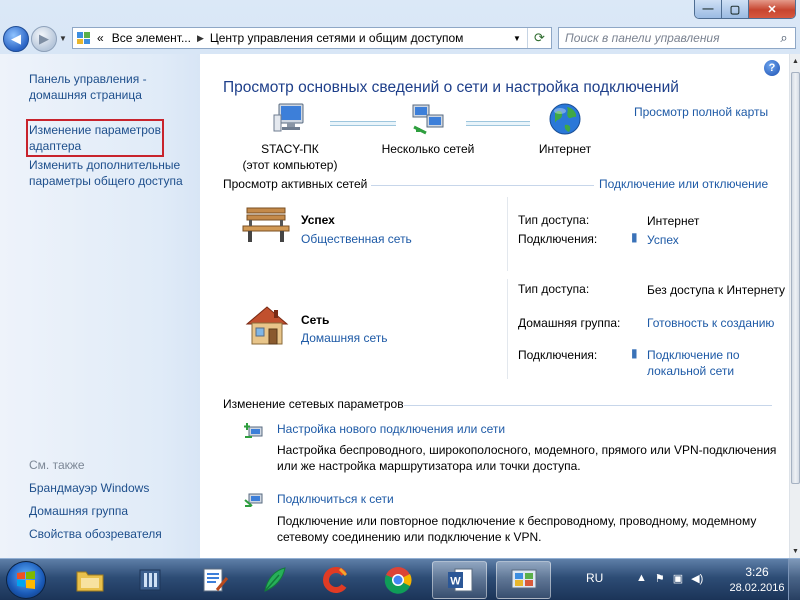 This screenshot has height=600, width=800. What do you see at coordinates (290, 149) in the screenshot?
I see `computer-name: STACY-ПК` at bounding box center [290, 149].